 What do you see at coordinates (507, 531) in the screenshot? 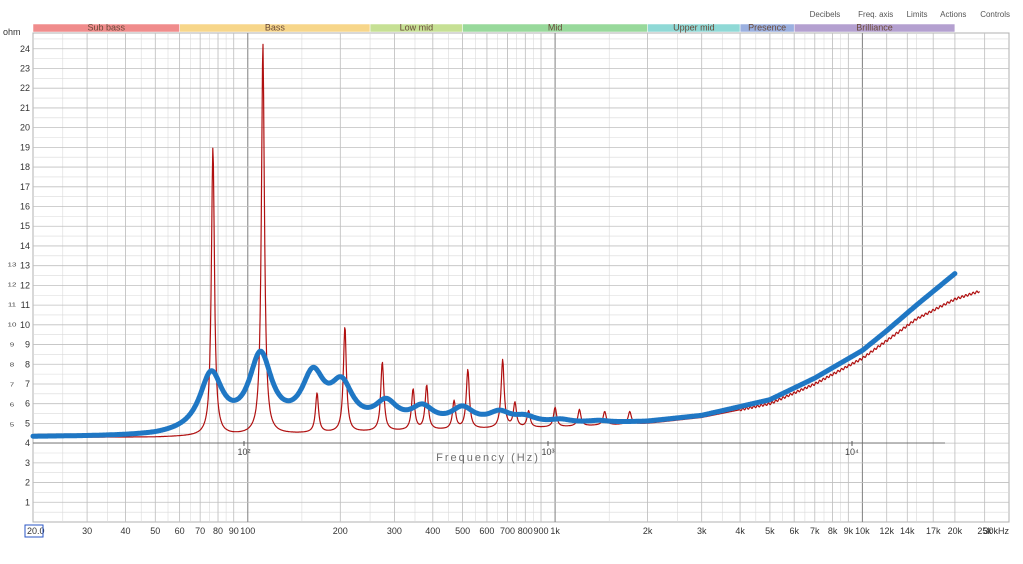
I see `x-tick-label: 700` at bounding box center [507, 531].